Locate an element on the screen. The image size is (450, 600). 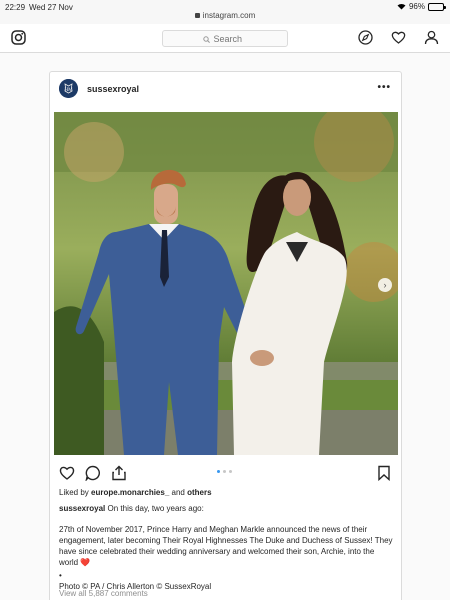
post-actions is located at coordinates (225, 474).